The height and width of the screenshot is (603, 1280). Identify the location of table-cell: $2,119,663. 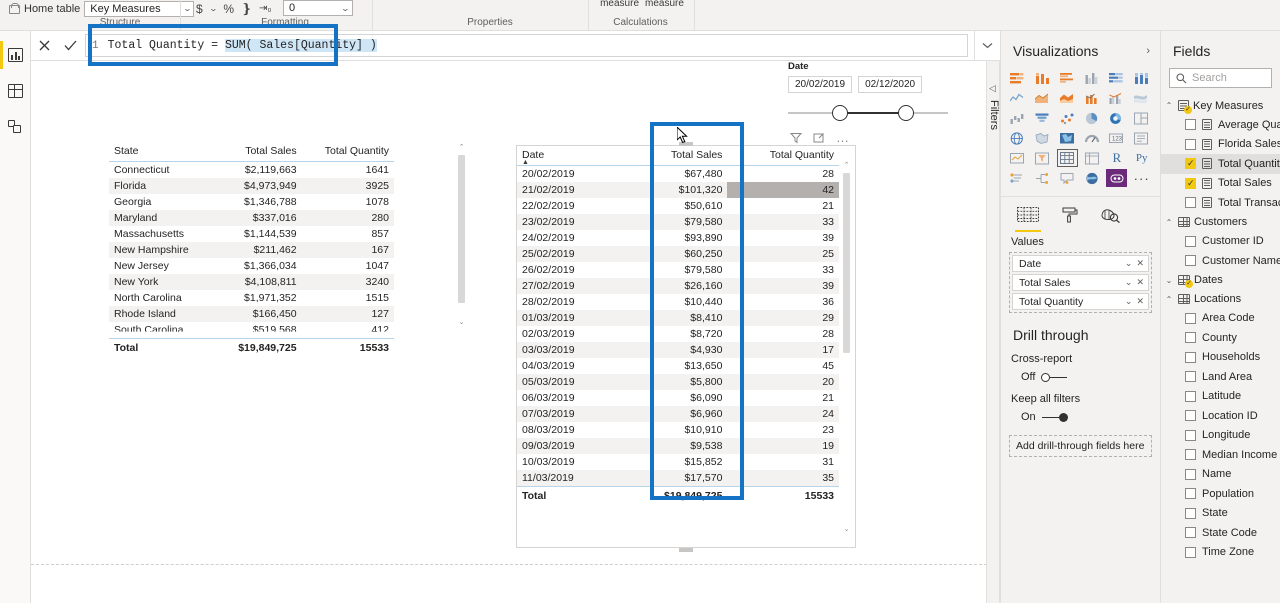
(257, 170).